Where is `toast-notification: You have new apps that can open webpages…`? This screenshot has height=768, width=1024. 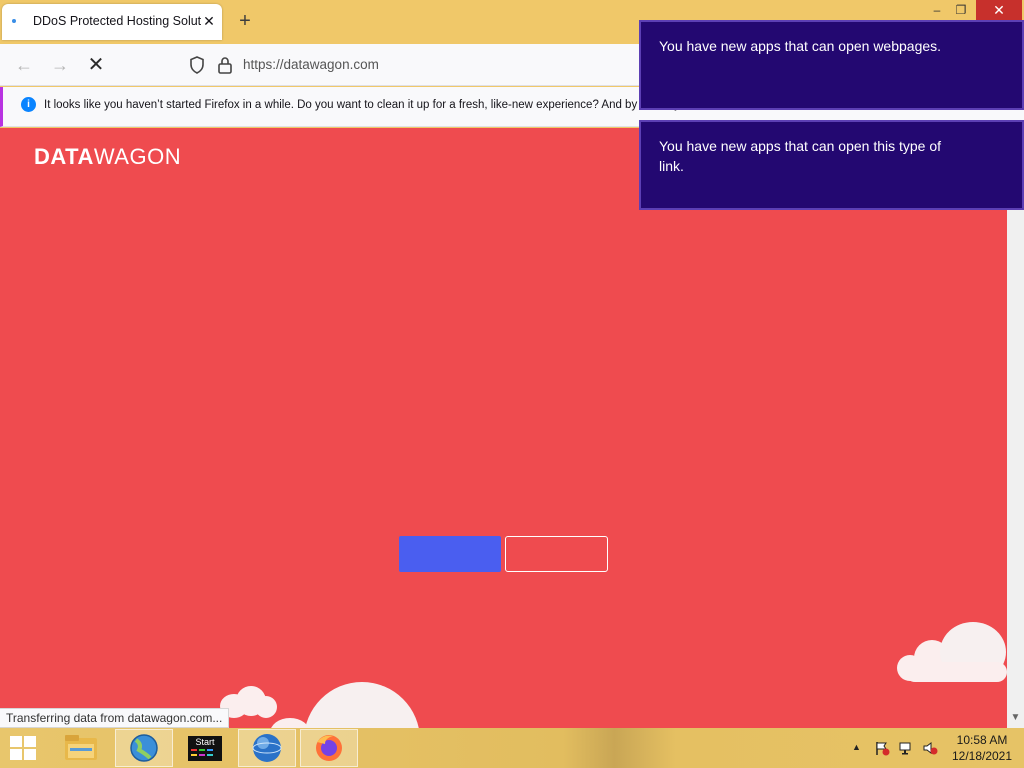 toast-notification: You have new apps that can open webpages… is located at coordinates (831, 65).